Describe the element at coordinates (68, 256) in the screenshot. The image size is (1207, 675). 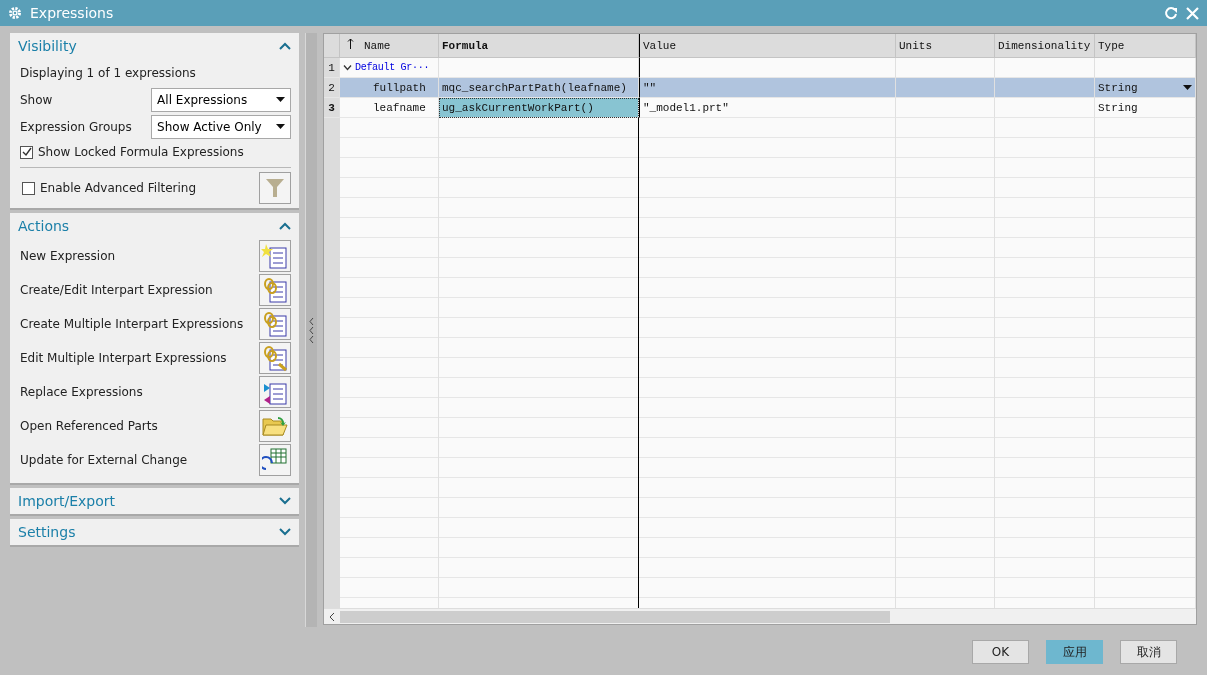
I see `action-label: New Expression` at that location.